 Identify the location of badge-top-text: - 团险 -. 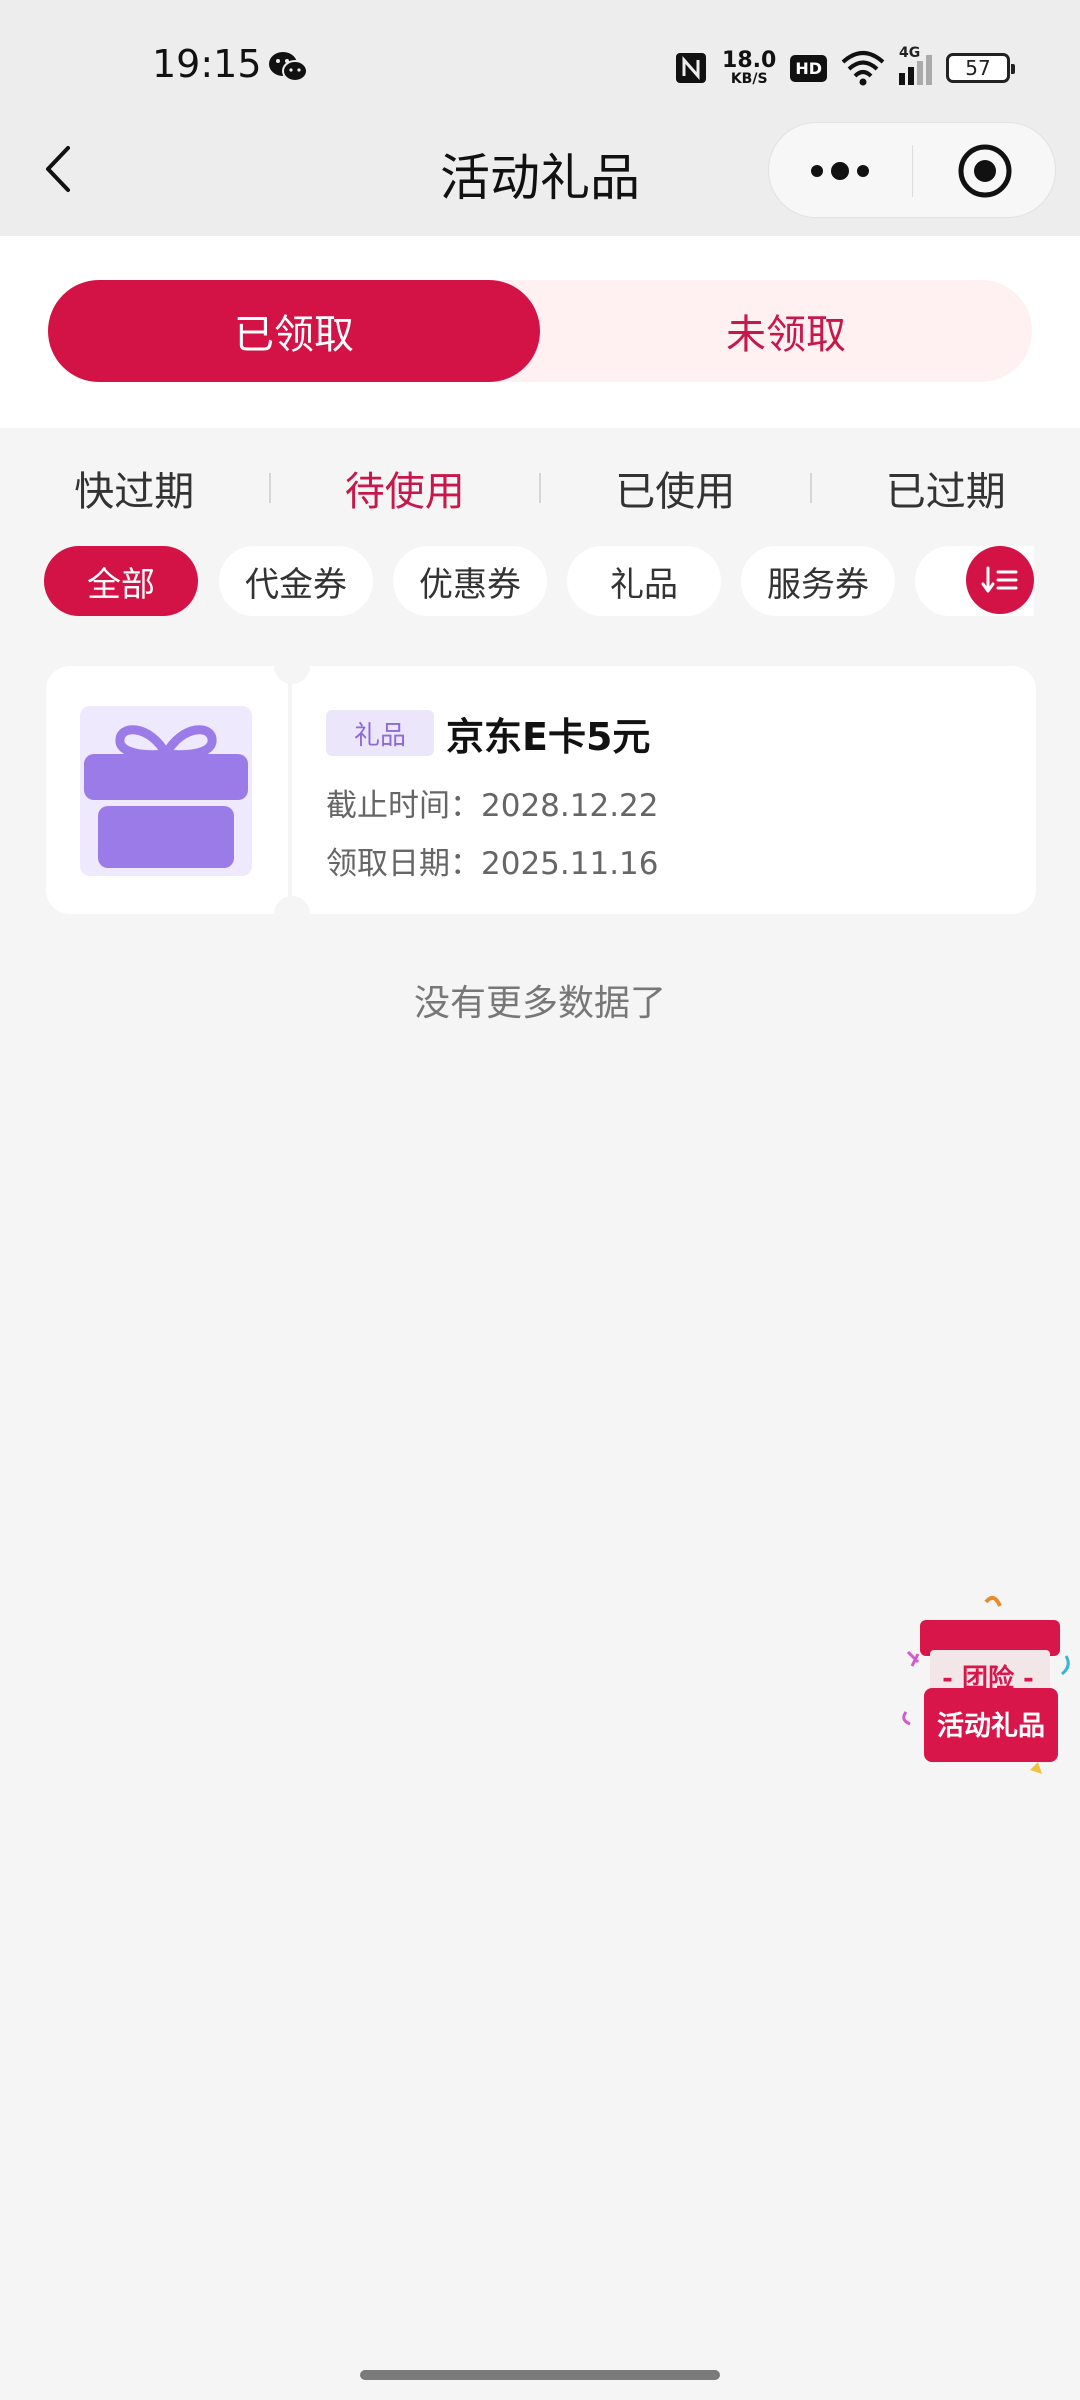
(988, 1679).